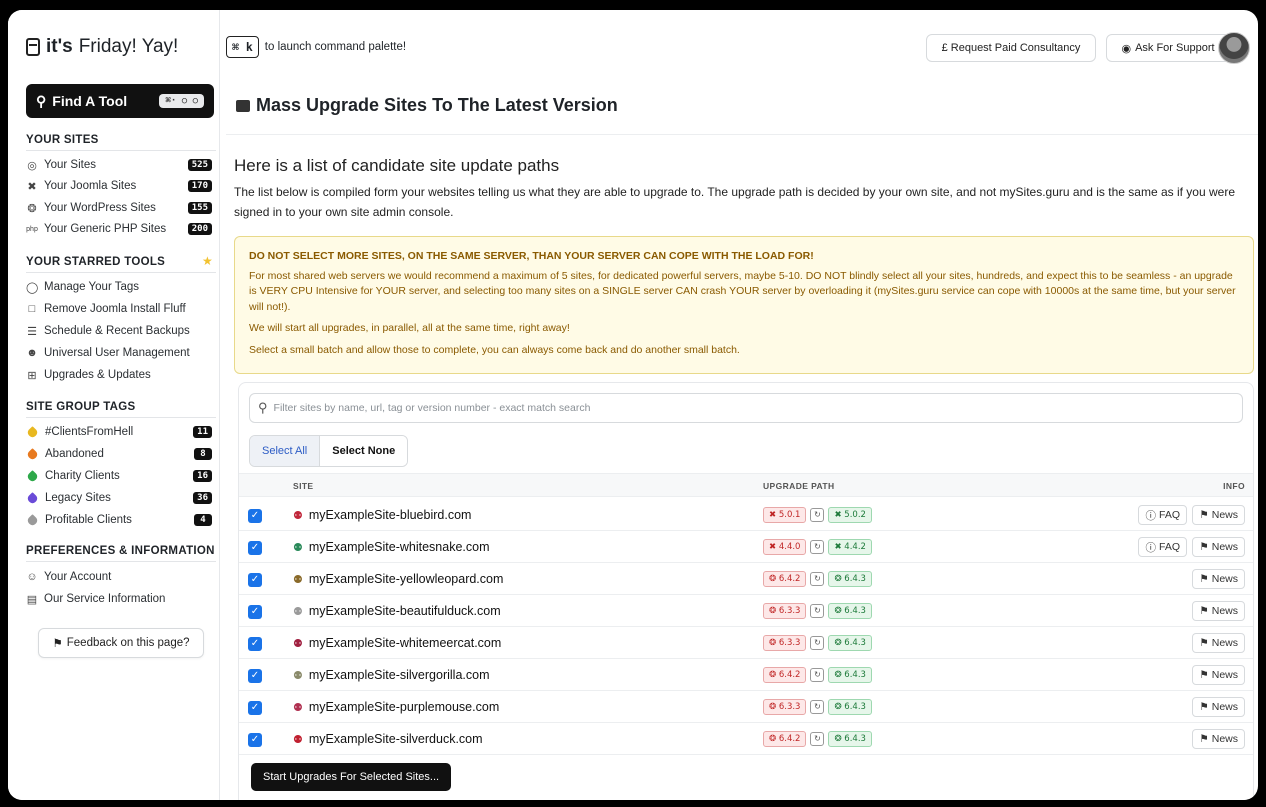 Image resolution: width=1266 pixels, height=807 pixels. What do you see at coordinates (850, 611) in the screenshot?
I see `target-version-badge: ❂ 6.4.3` at bounding box center [850, 611].